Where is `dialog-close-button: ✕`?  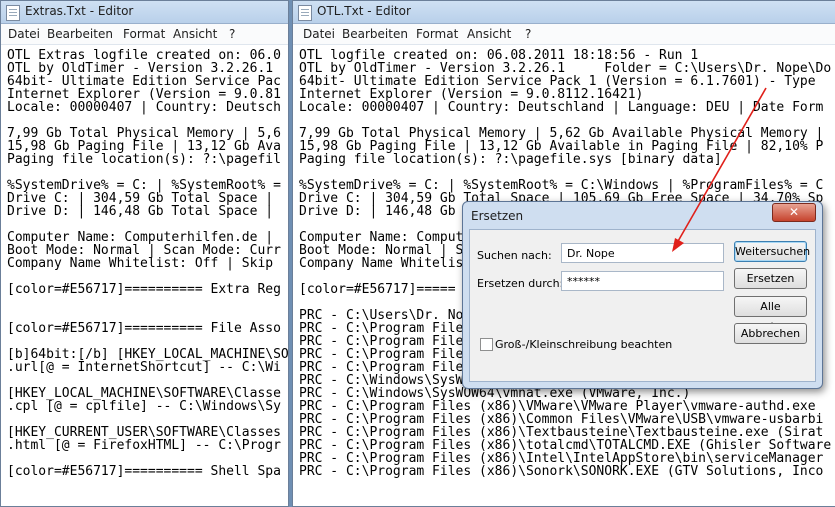
dialog-close-button: ✕ is located at coordinates (794, 212).